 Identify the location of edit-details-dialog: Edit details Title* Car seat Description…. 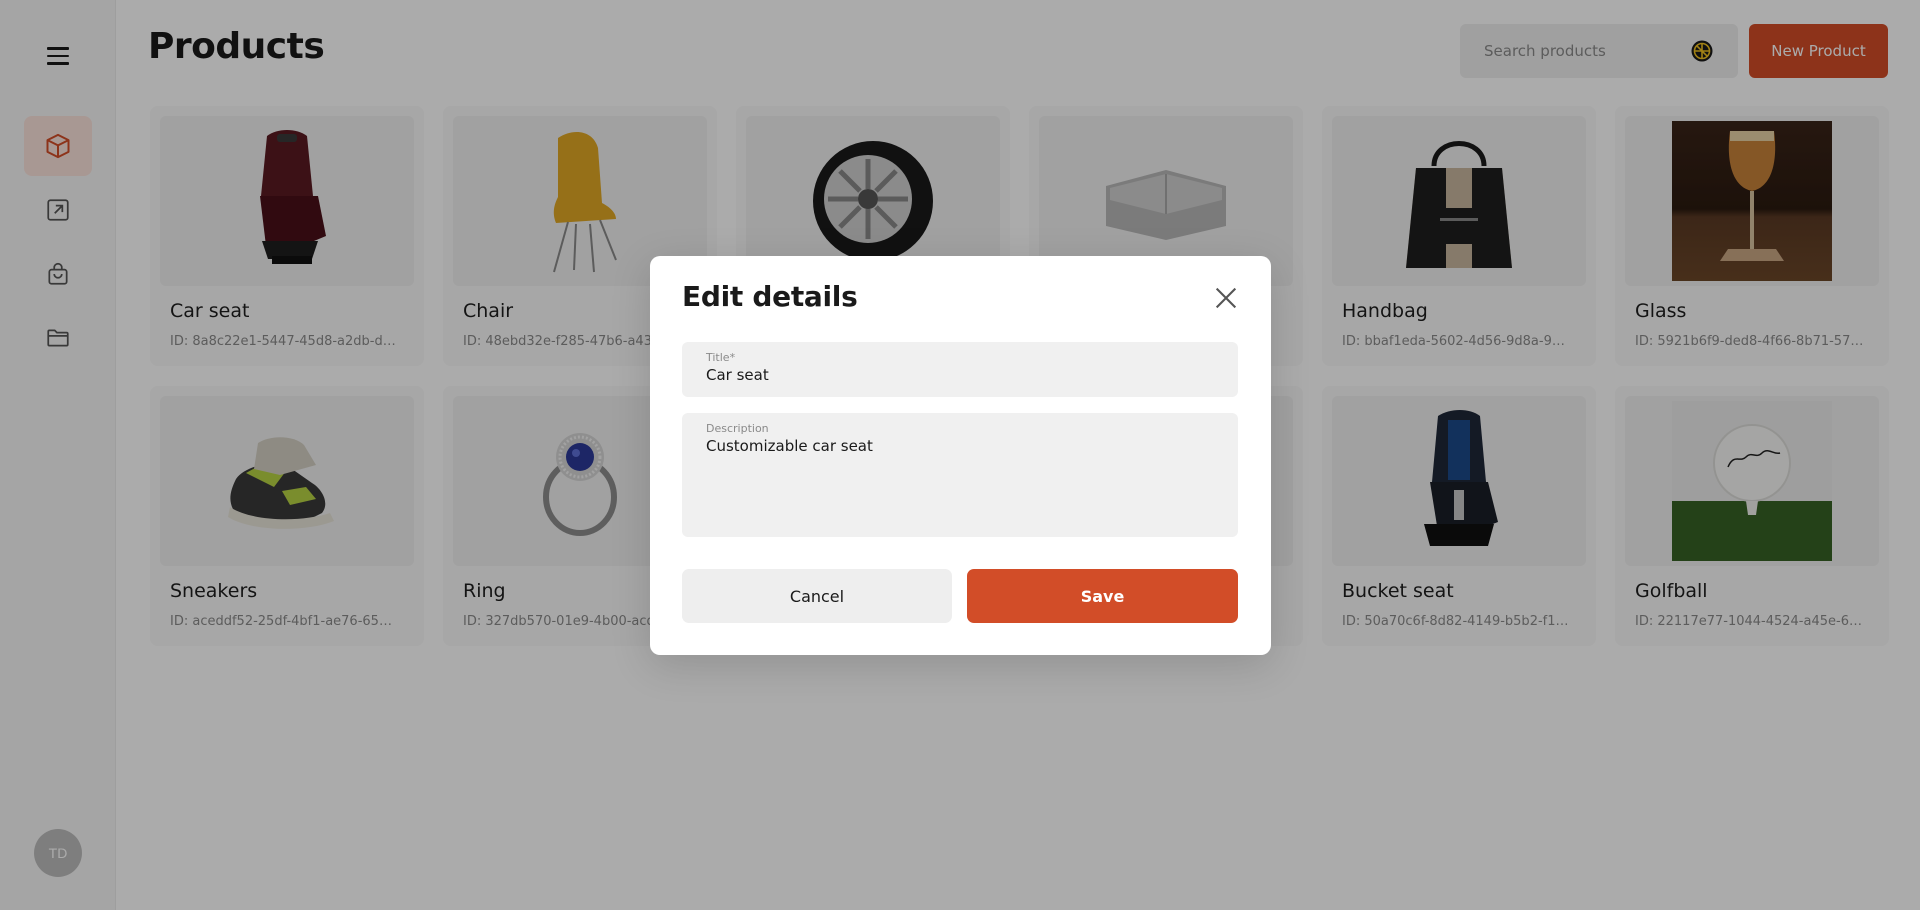
(960, 455).